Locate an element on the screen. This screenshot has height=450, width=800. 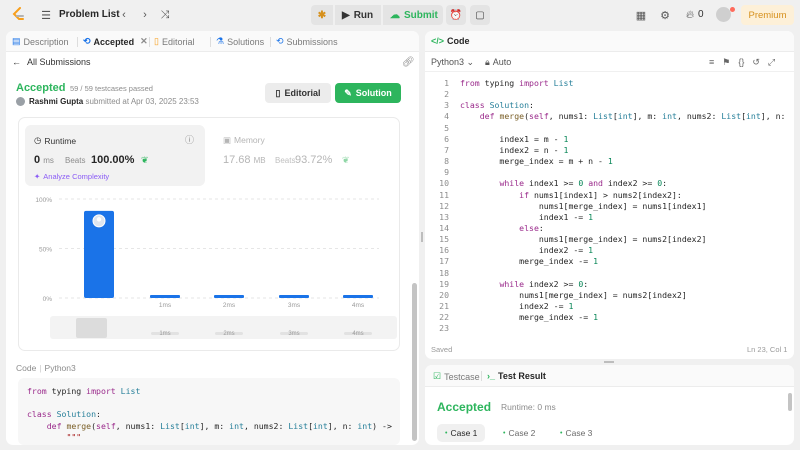
submit-button: ☁ Submit is located at coordinates (413, 15).